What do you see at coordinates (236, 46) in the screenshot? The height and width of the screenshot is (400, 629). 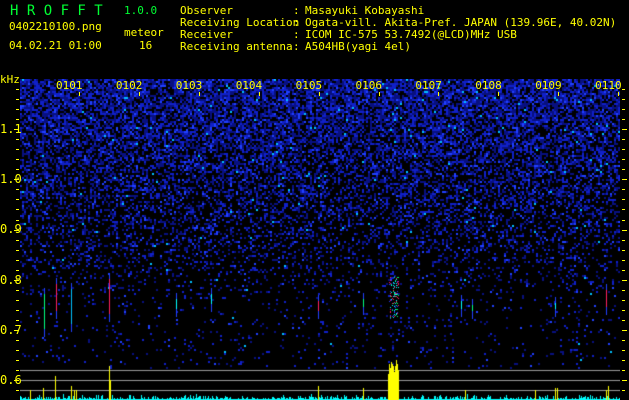 I see `info-label-antenna: Receiving antenna` at bounding box center [236, 46].